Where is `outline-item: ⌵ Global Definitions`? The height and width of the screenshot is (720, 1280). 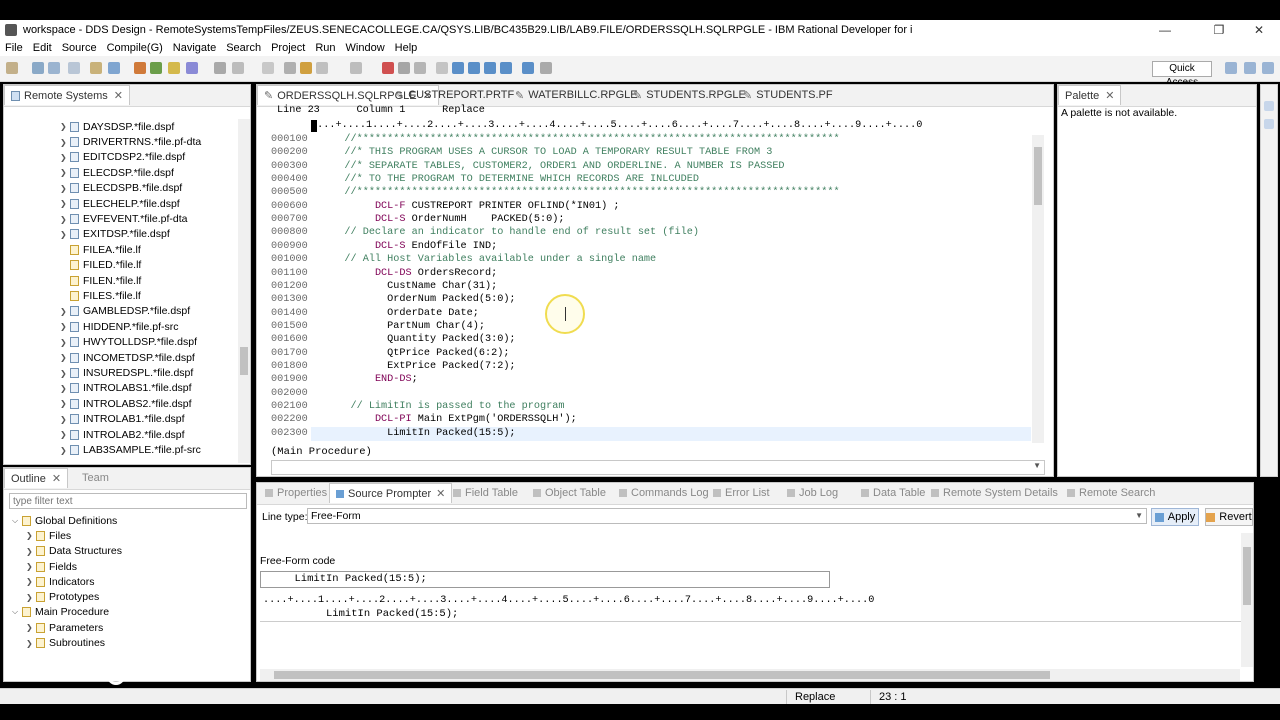 outline-item: ⌵ Global Definitions is located at coordinates (64, 520).